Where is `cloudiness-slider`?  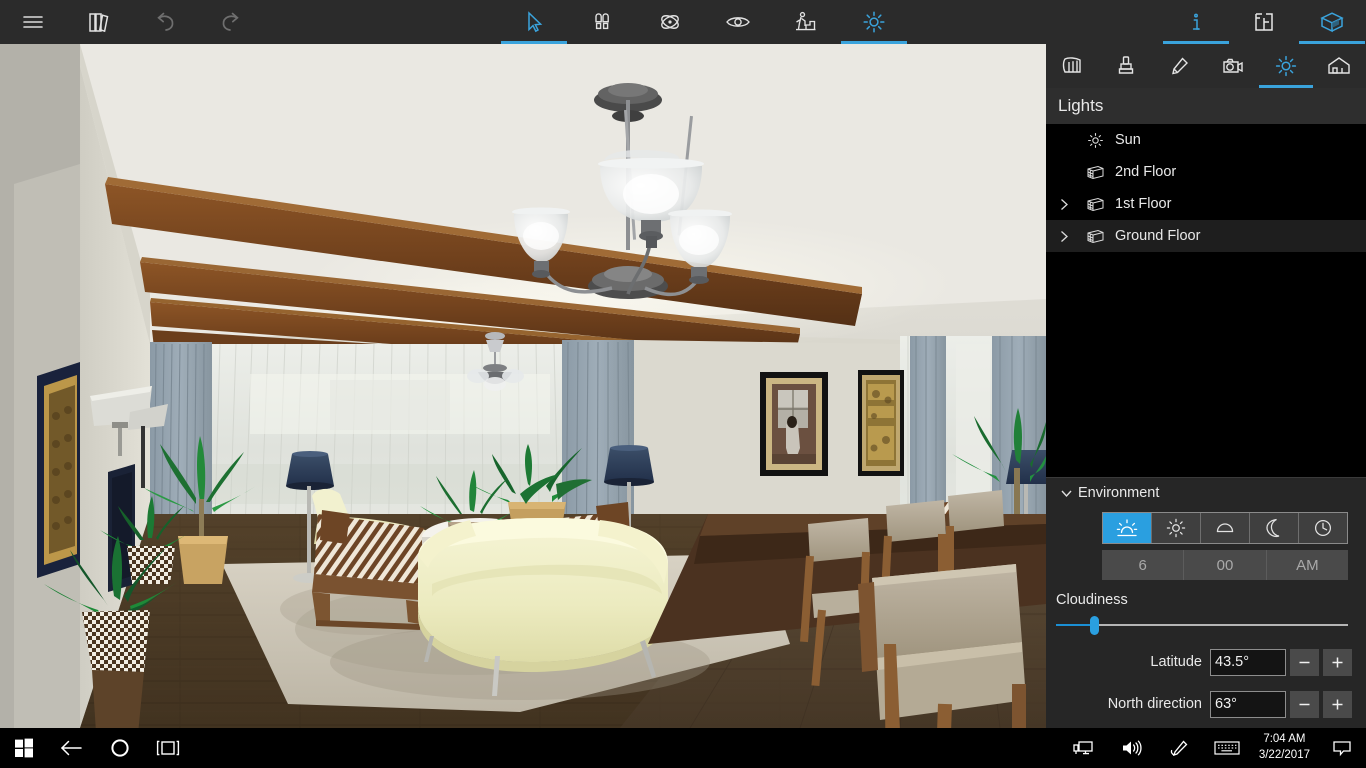 cloudiness-slider is located at coordinates (1202, 625).